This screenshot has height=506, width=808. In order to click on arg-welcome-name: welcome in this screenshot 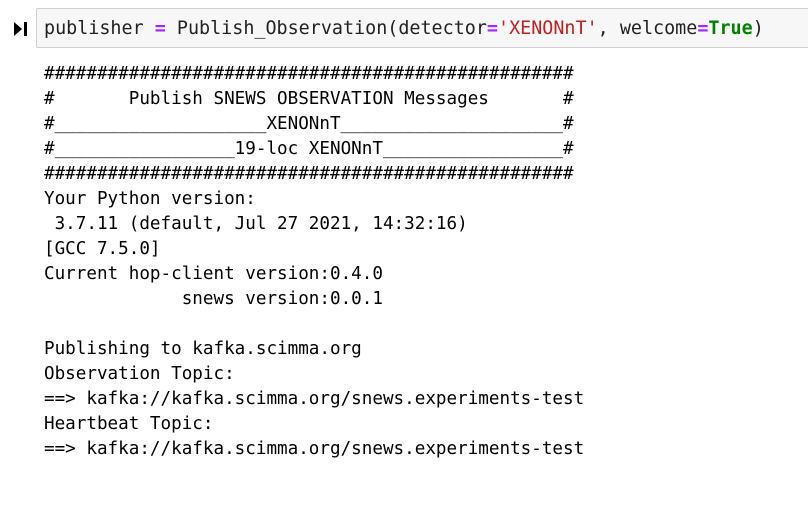, I will do `click(658, 28)`.